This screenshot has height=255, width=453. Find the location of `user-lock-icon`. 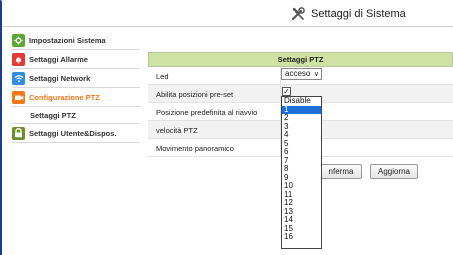

user-lock-icon is located at coordinates (18, 133).